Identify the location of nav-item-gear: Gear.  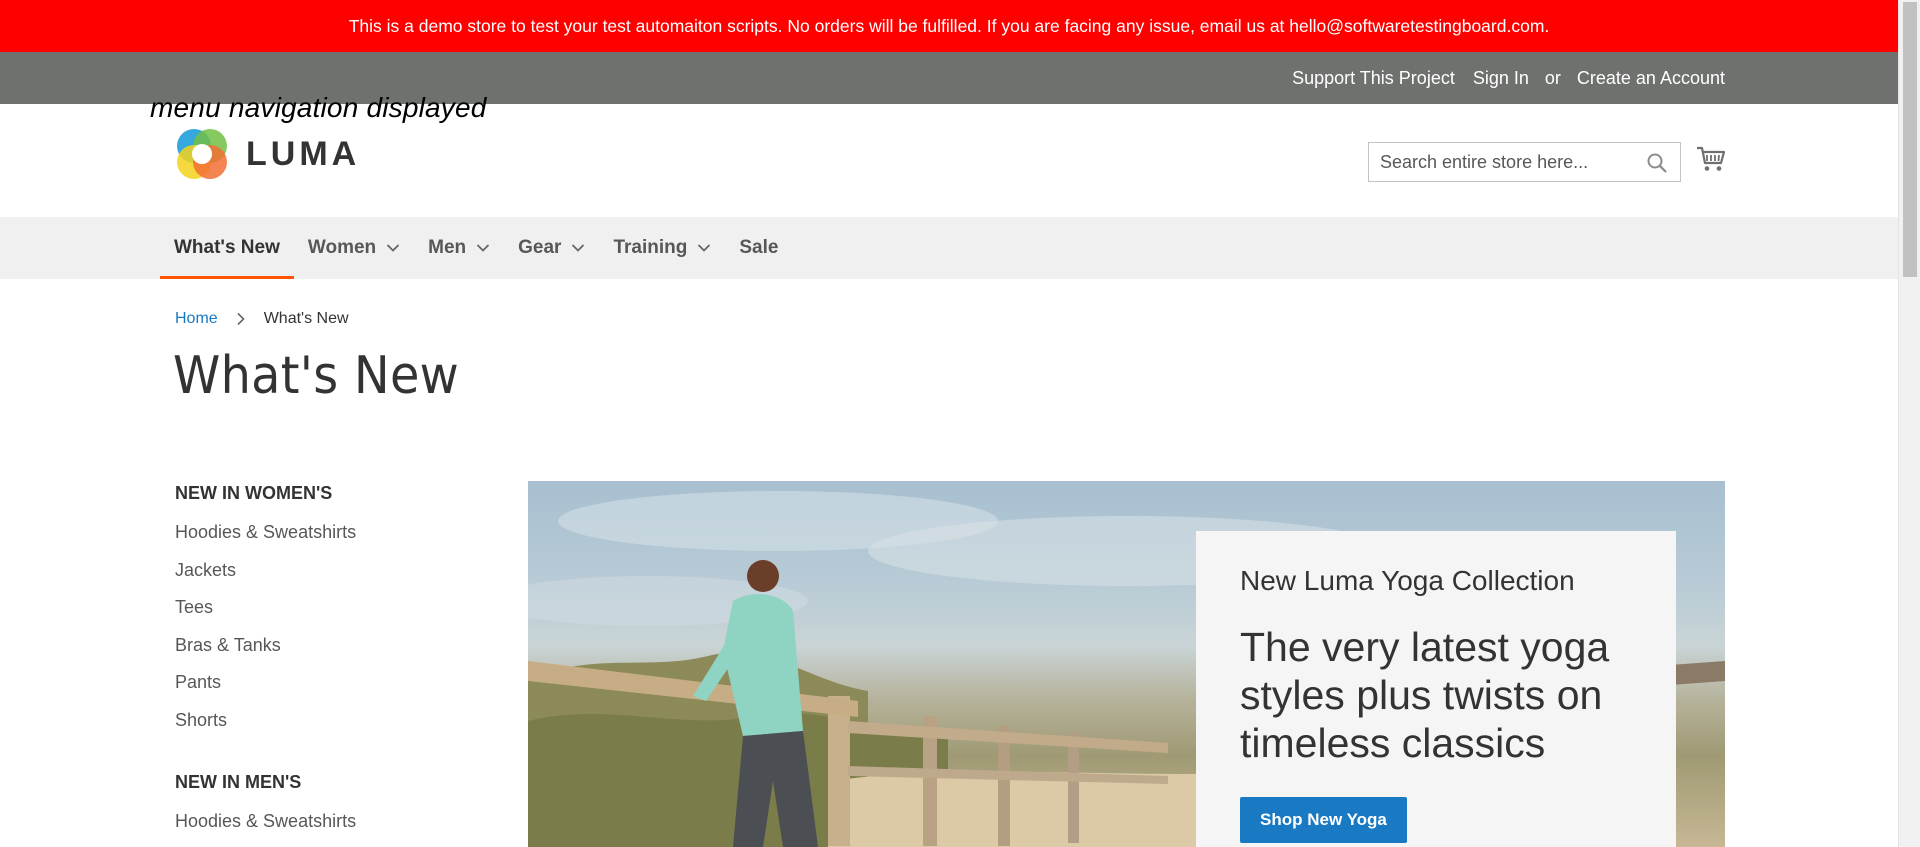
(551, 248).